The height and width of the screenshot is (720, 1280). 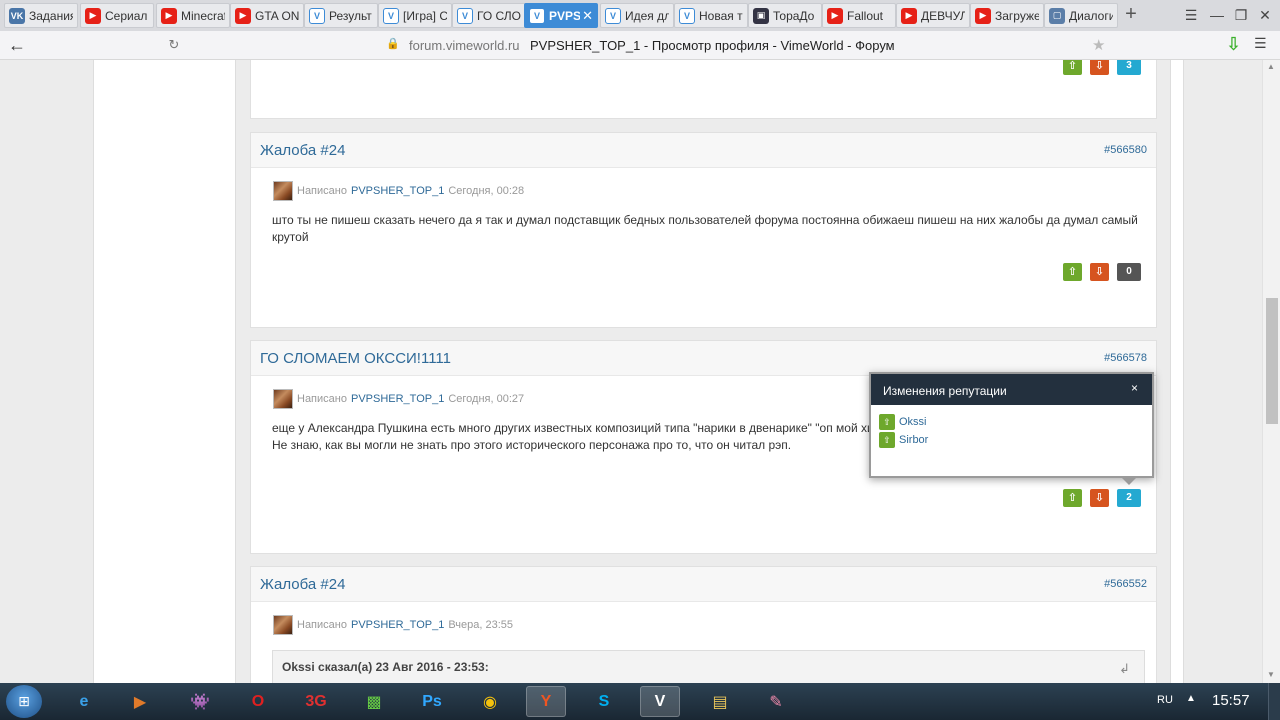 What do you see at coordinates (1129, 480) in the screenshot?
I see `popup-pointer` at bounding box center [1129, 480].